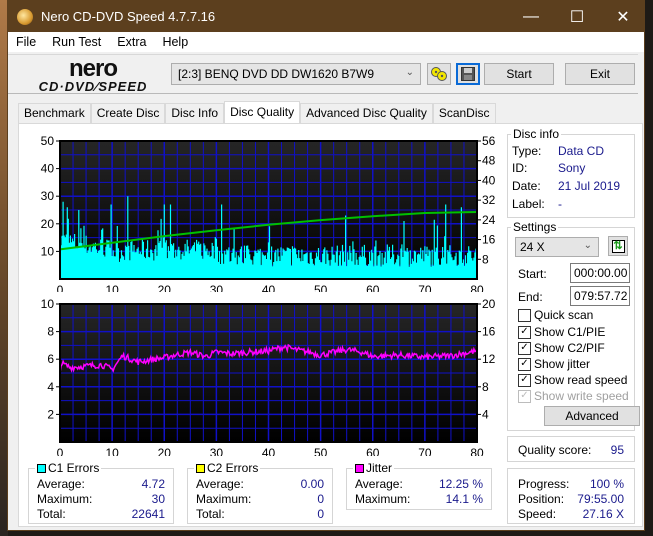  I want to click on y-tick-label-left: 6, so click(50, 359).